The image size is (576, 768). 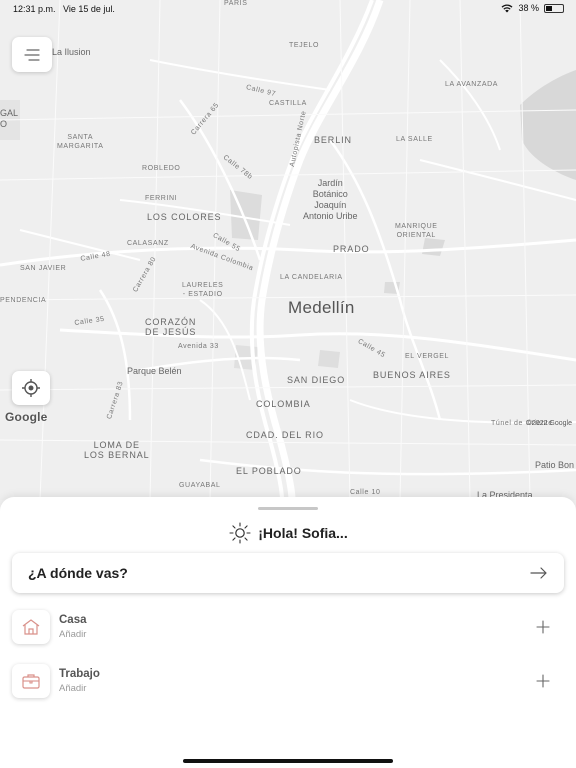 What do you see at coordinates (549, 423) in the screenshot?
I see `map-copyright: ©2022 Google` at bounding box center [549, 423].